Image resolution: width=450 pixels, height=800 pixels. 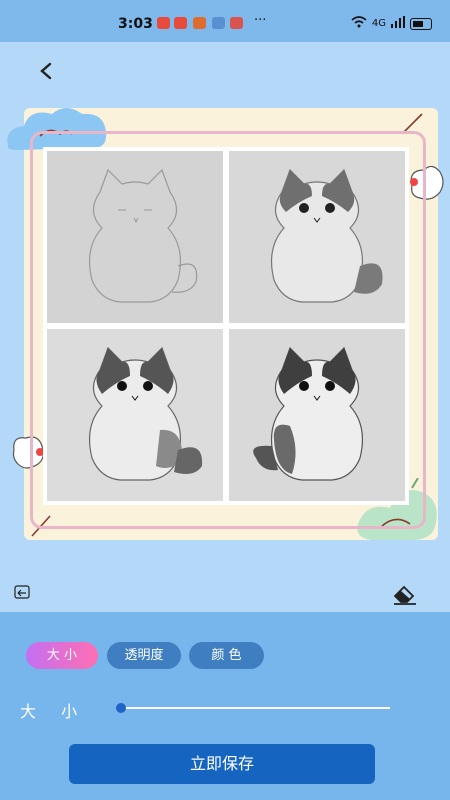 I want to click on eraser-icon, so click(x=405, y=594).